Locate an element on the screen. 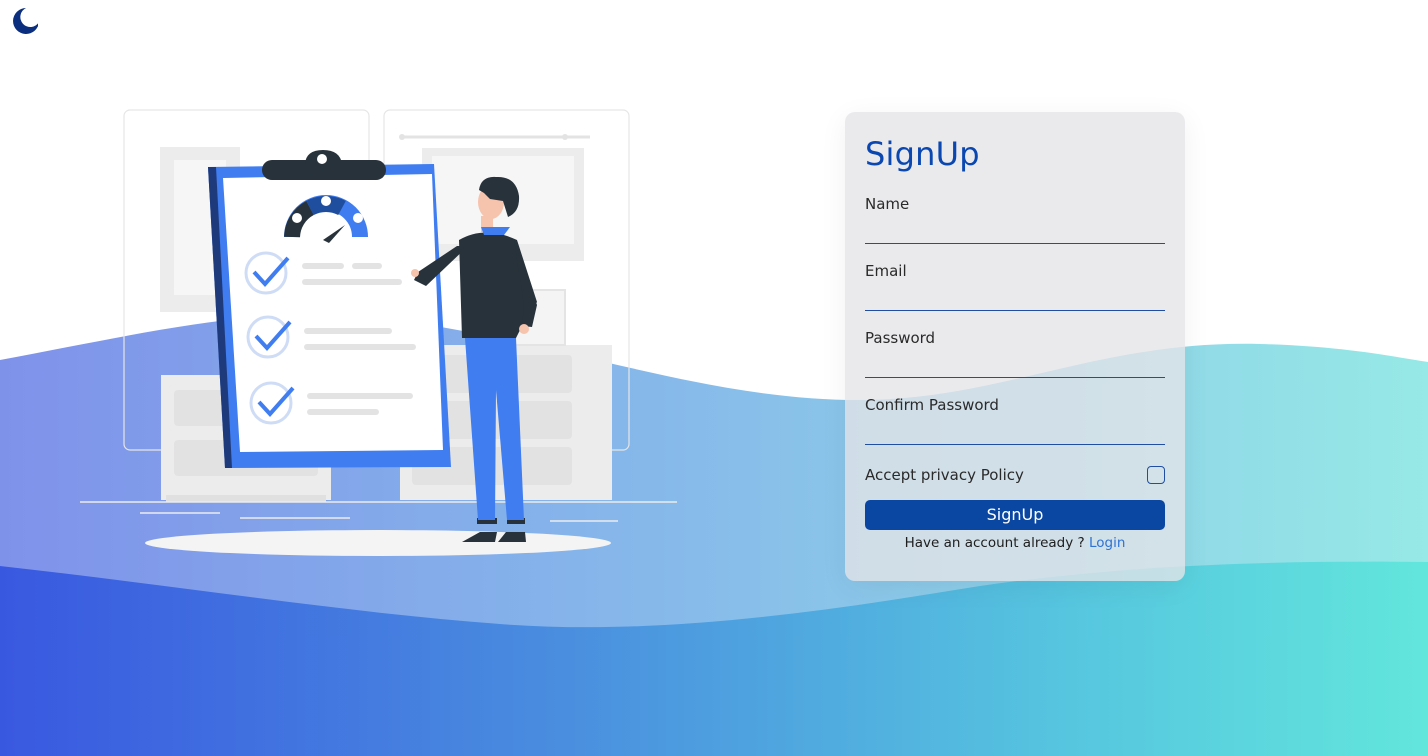 The width and height of the screenshot is (1428, 756). name-label: Name is located at coordinates (887, 203).